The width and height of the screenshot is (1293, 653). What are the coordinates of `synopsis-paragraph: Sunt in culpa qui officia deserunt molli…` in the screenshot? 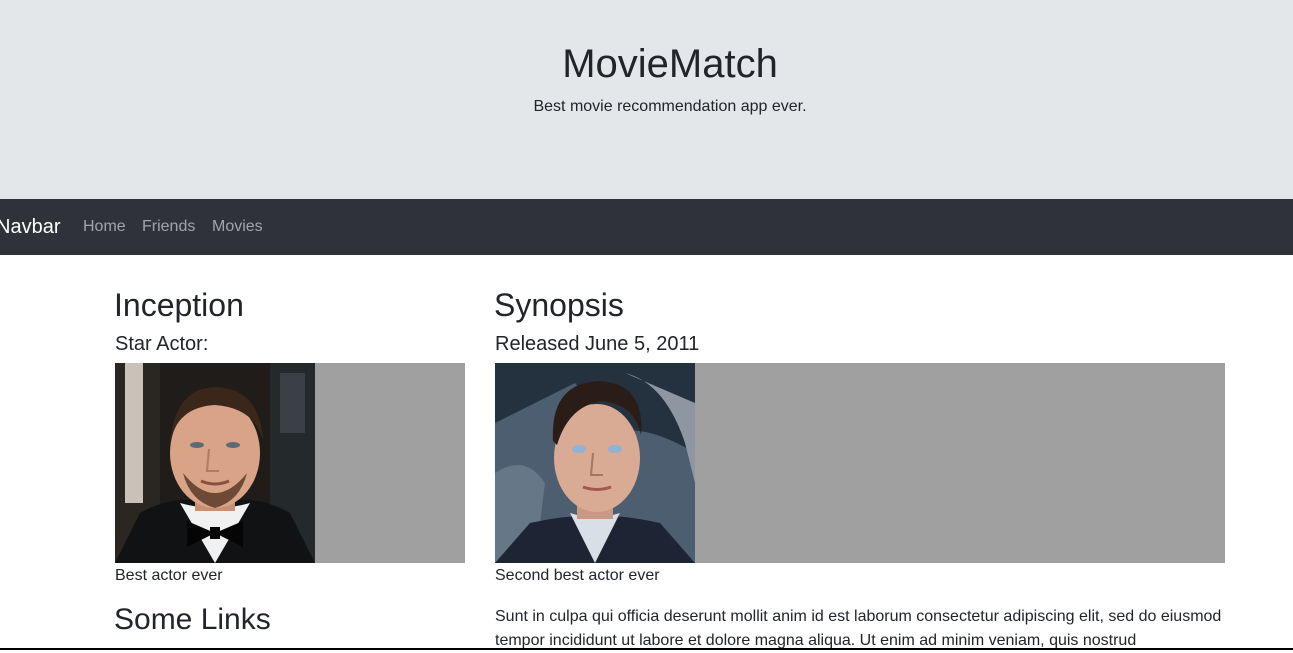 It's located at (858, 628).